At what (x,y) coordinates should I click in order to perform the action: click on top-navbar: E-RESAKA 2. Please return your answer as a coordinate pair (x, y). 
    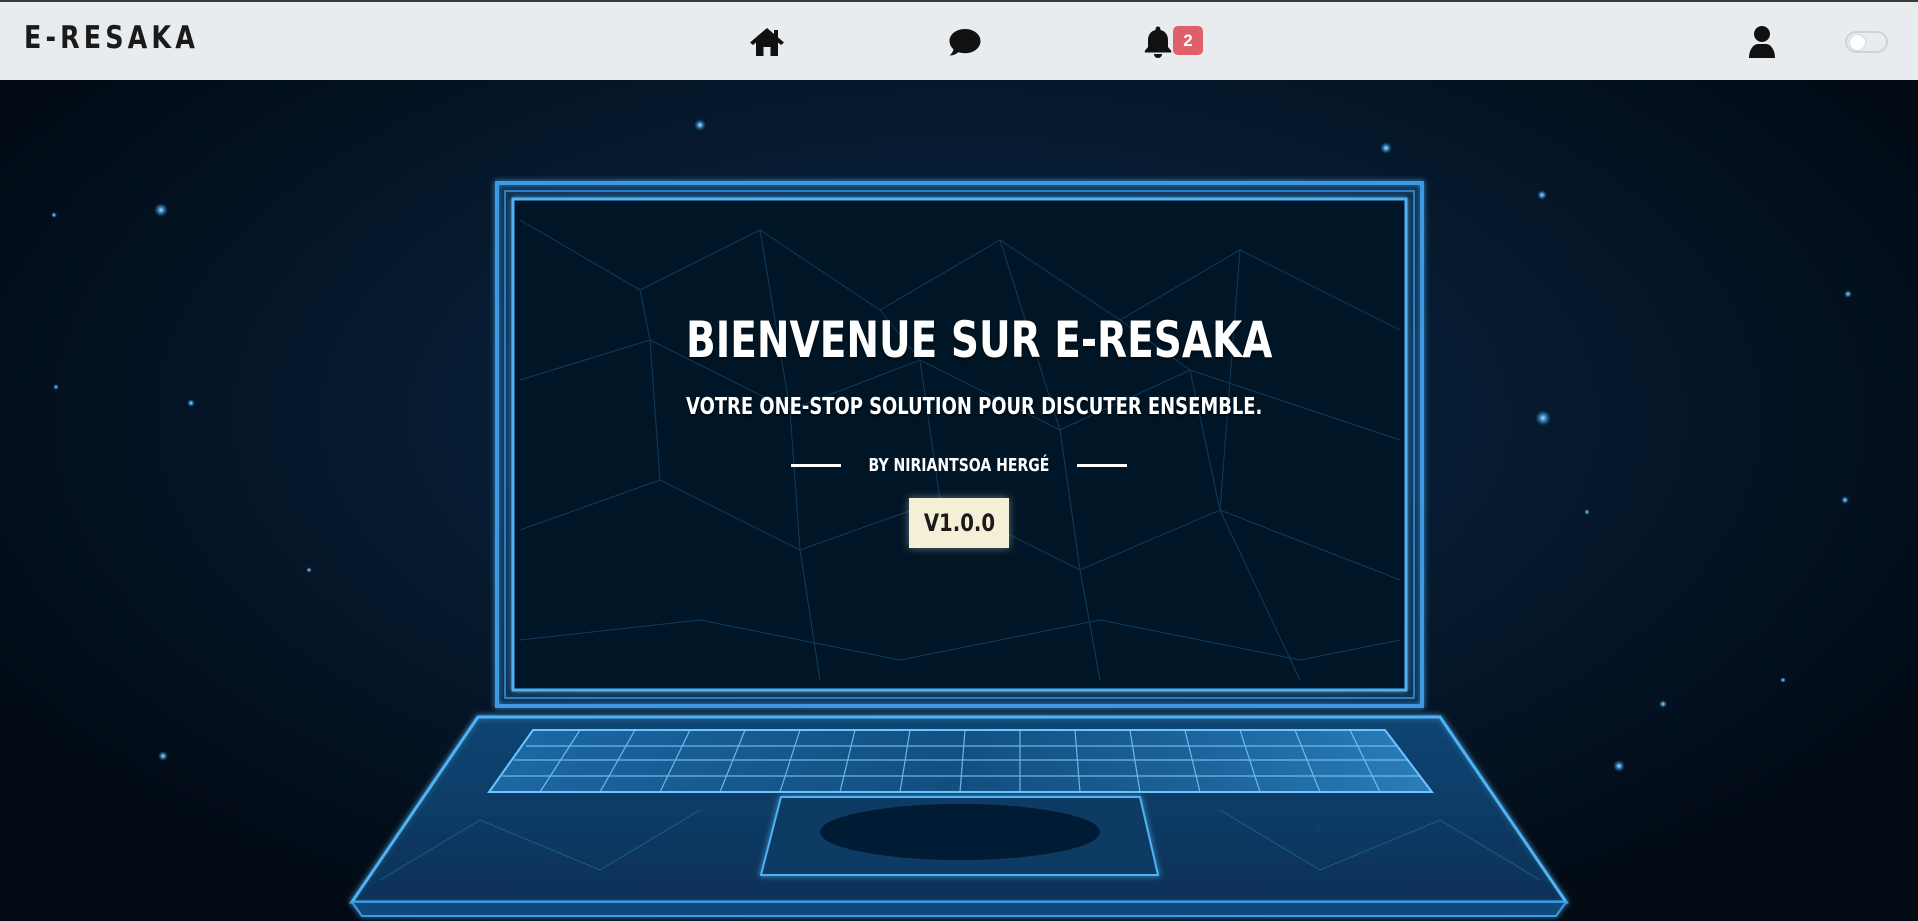
    Looking at the image, I should click on (959, 40).